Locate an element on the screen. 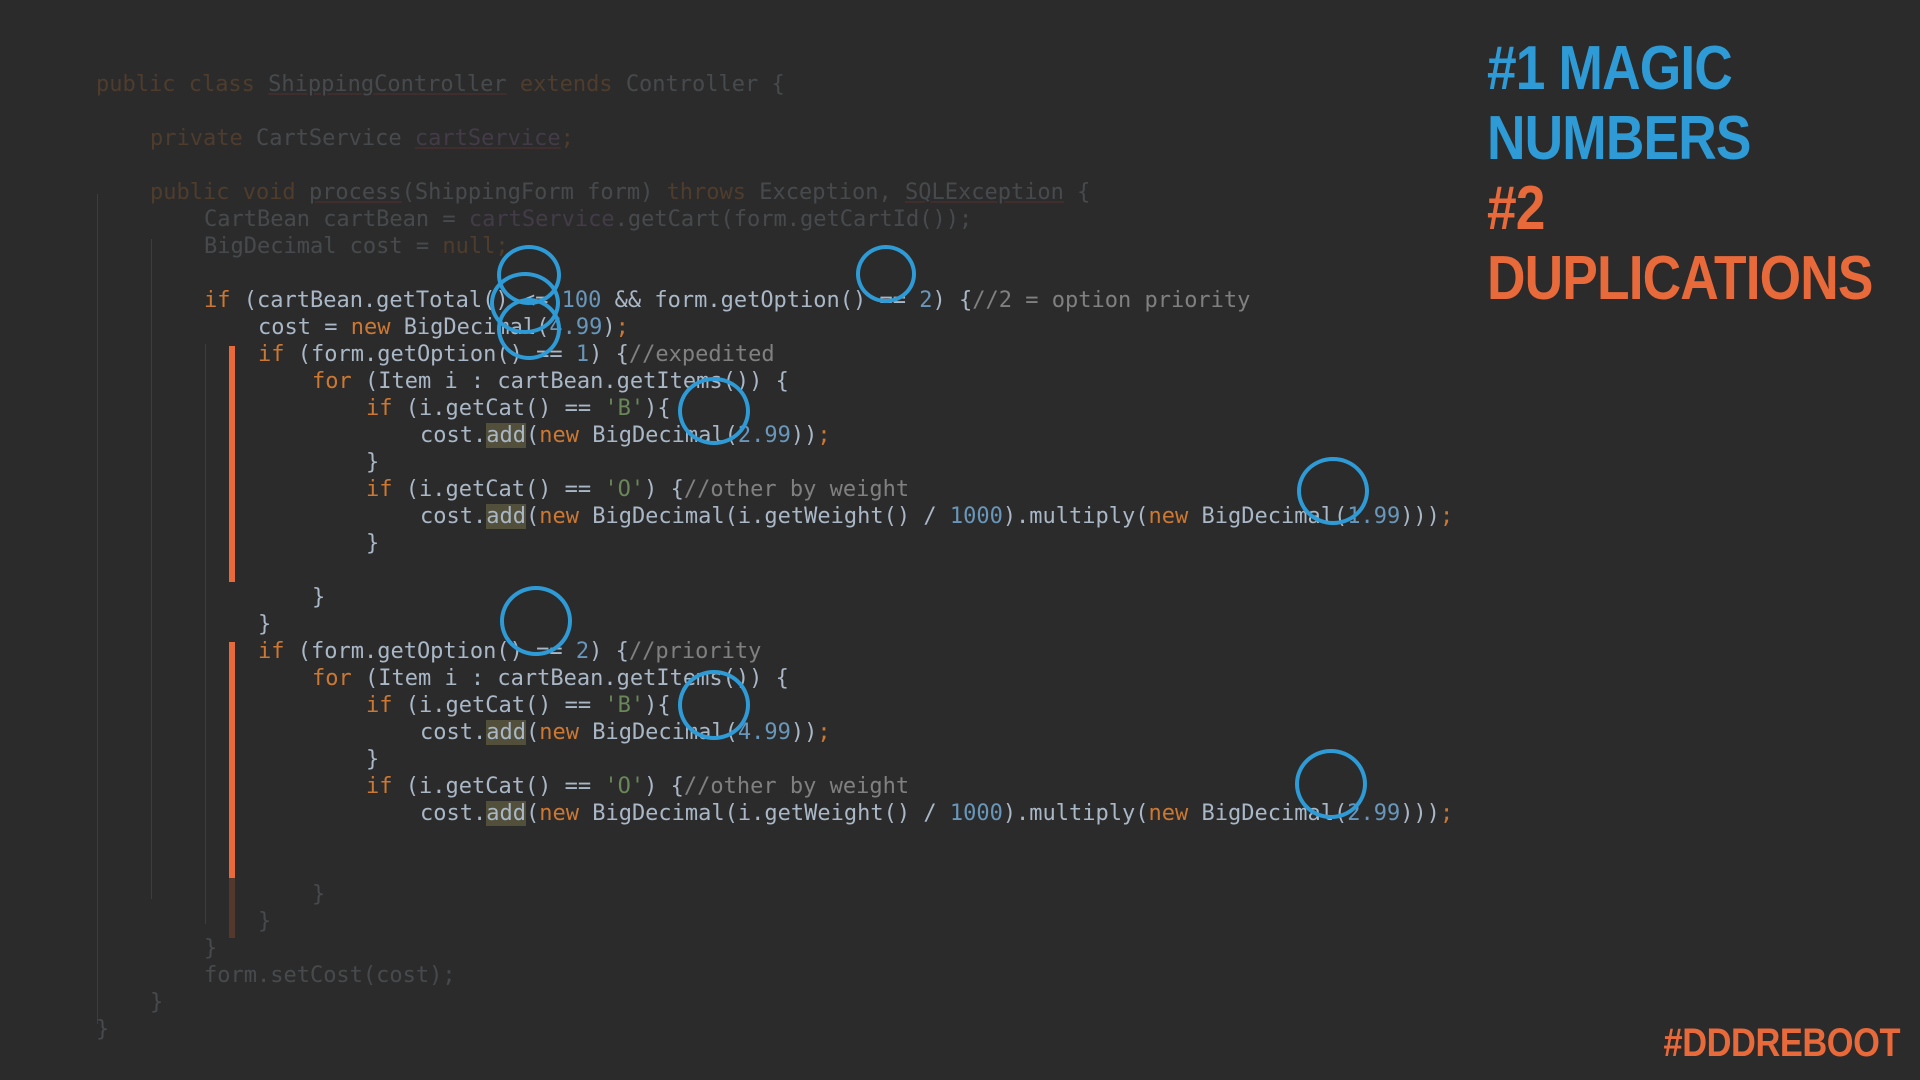 This screenshot has height=1080, width=1920. code-token: public class is located at coordinates (182, 84).